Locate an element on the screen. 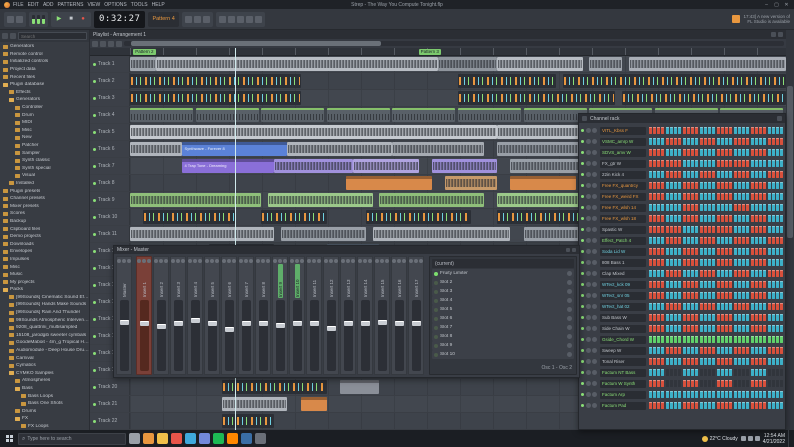  browser-item: New is located at coordinates (44, 138).